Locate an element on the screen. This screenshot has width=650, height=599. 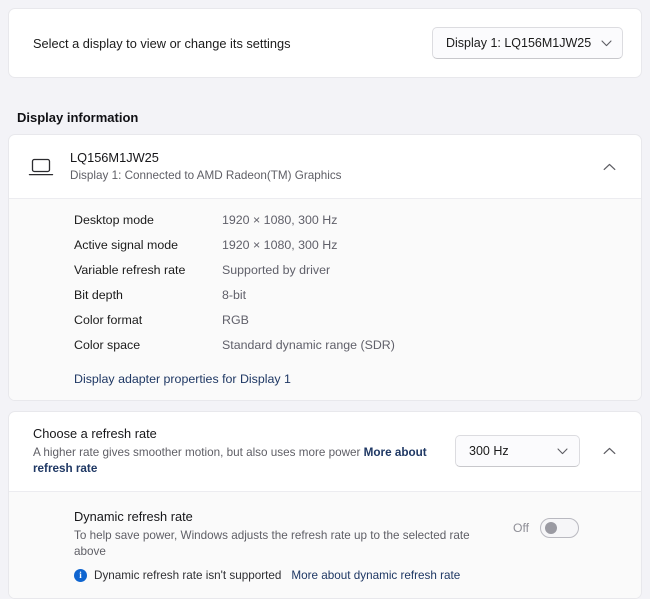
dynamic-refresh-rate-title: Dynamic refresh rate is located at coordinates (133, 516).